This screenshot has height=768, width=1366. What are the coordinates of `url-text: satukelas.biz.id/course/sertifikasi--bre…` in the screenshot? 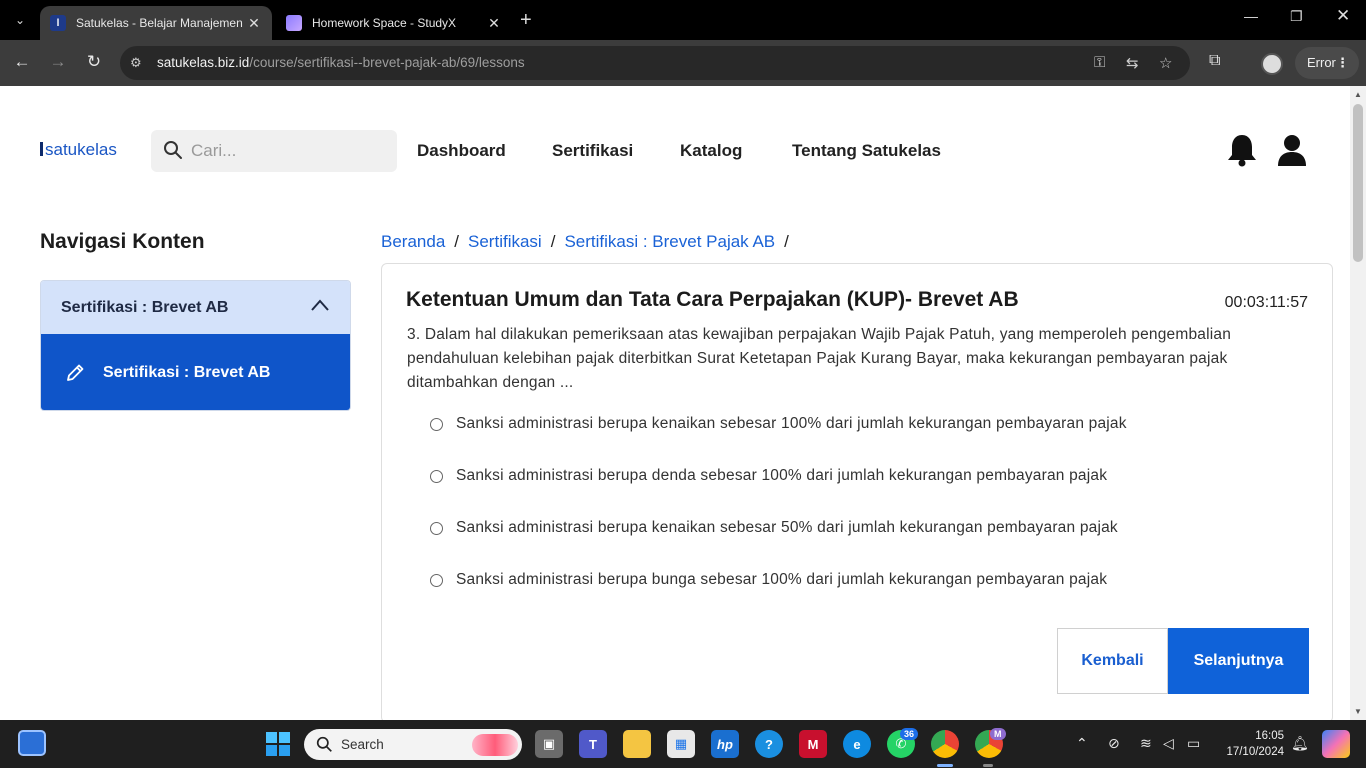 It's located at (341, 62).